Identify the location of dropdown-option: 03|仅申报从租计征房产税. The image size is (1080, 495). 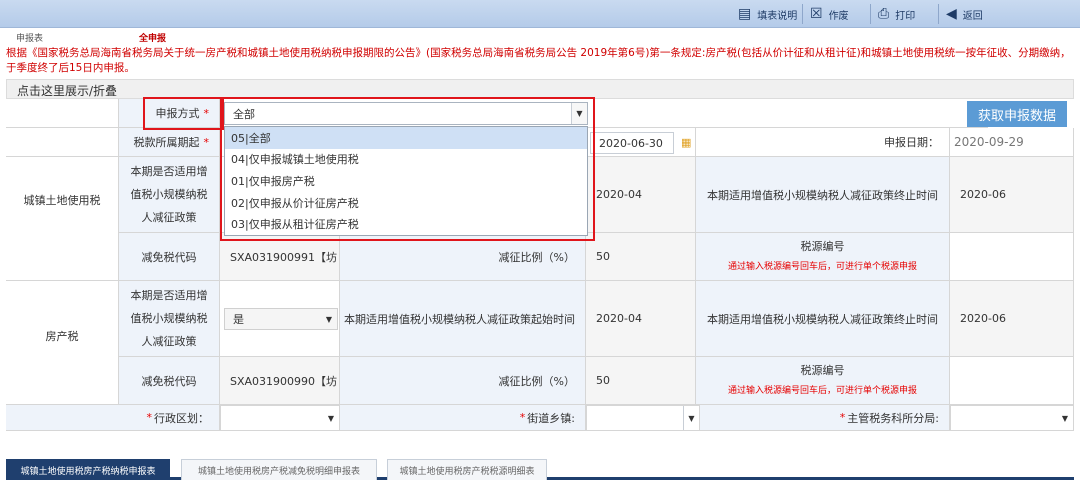
(406, 224).